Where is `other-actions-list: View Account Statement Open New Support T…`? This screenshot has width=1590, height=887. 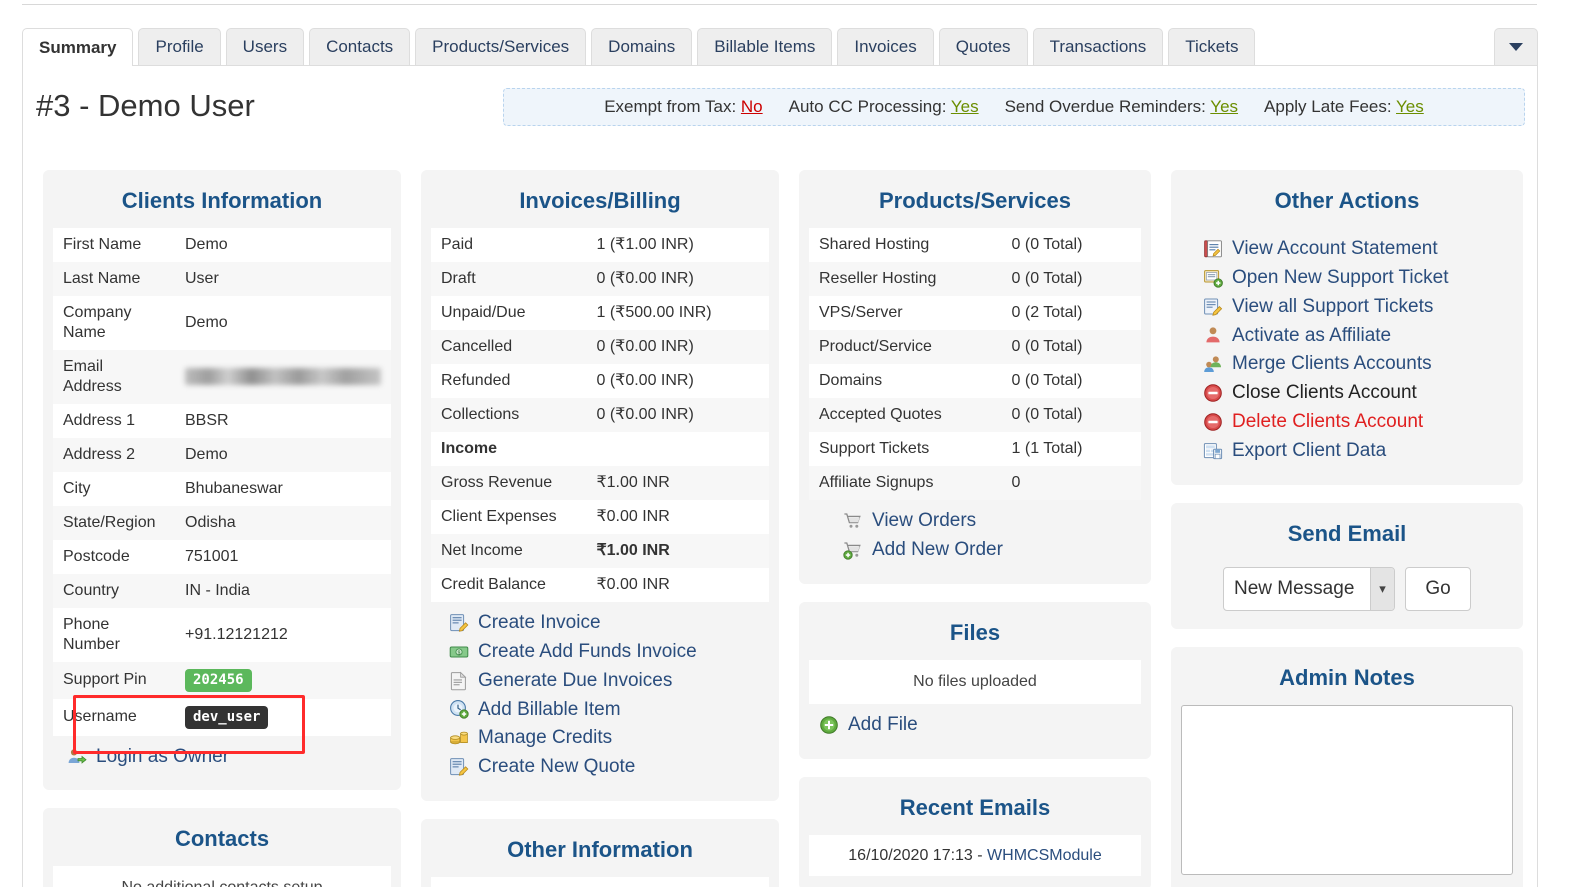
other-actions-list: View Account Statement Open New Support T… is located at coordinates (1347, 349).